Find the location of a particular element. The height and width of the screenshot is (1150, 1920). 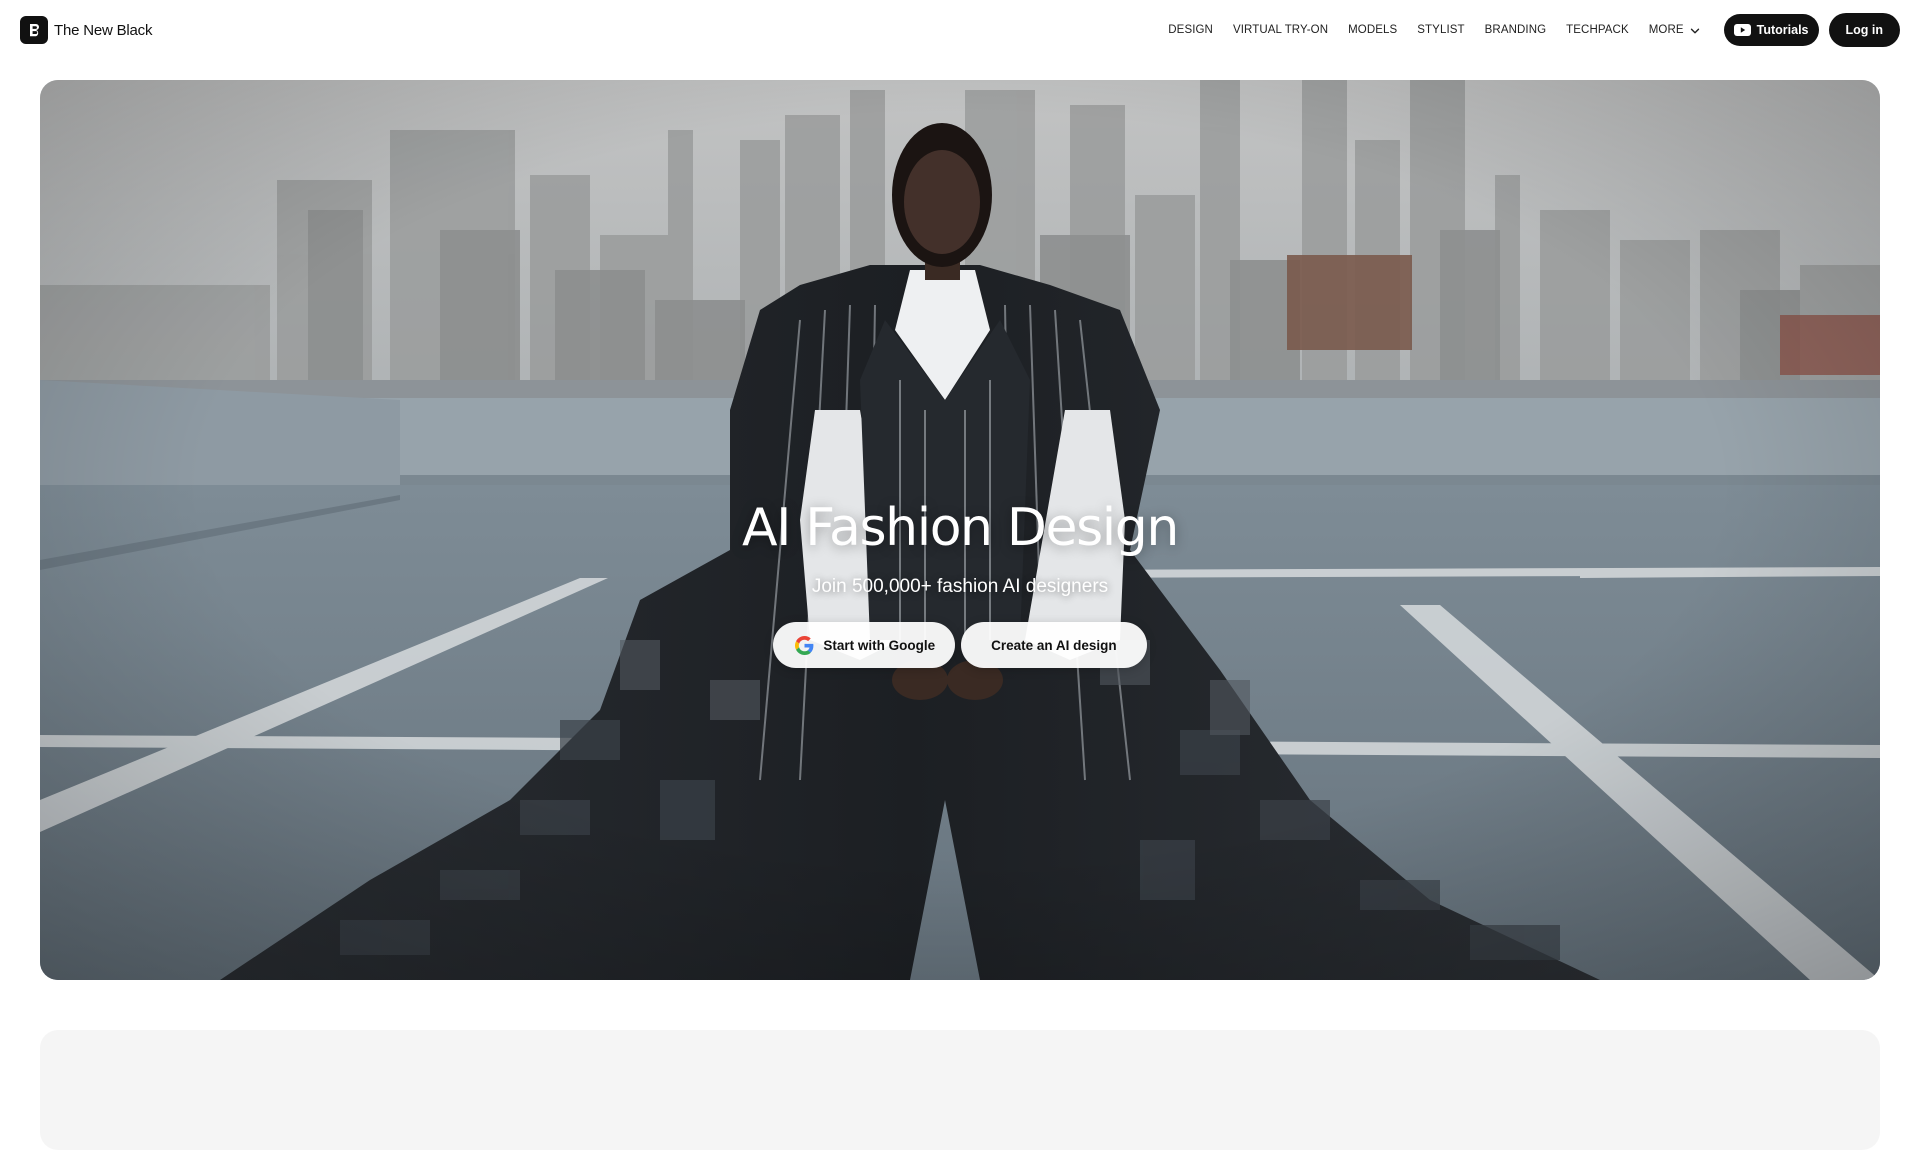

youtube-icon is located at coordinates (1742, 30).